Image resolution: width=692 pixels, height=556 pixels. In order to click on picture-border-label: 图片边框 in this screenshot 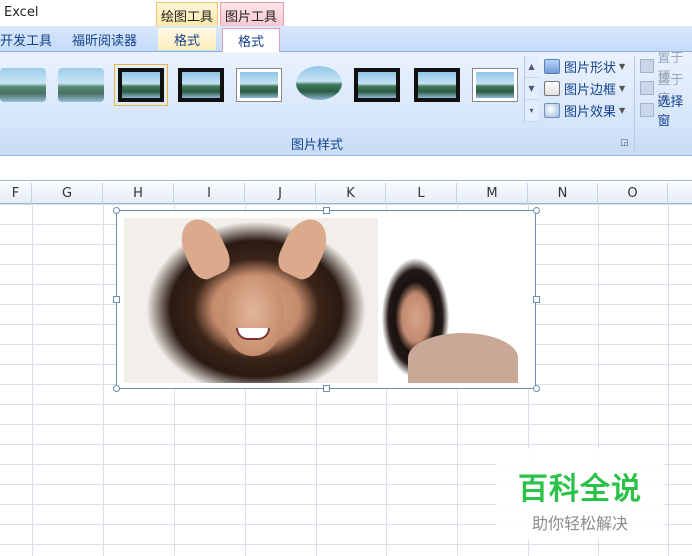, I will do `click(590, 90)`.